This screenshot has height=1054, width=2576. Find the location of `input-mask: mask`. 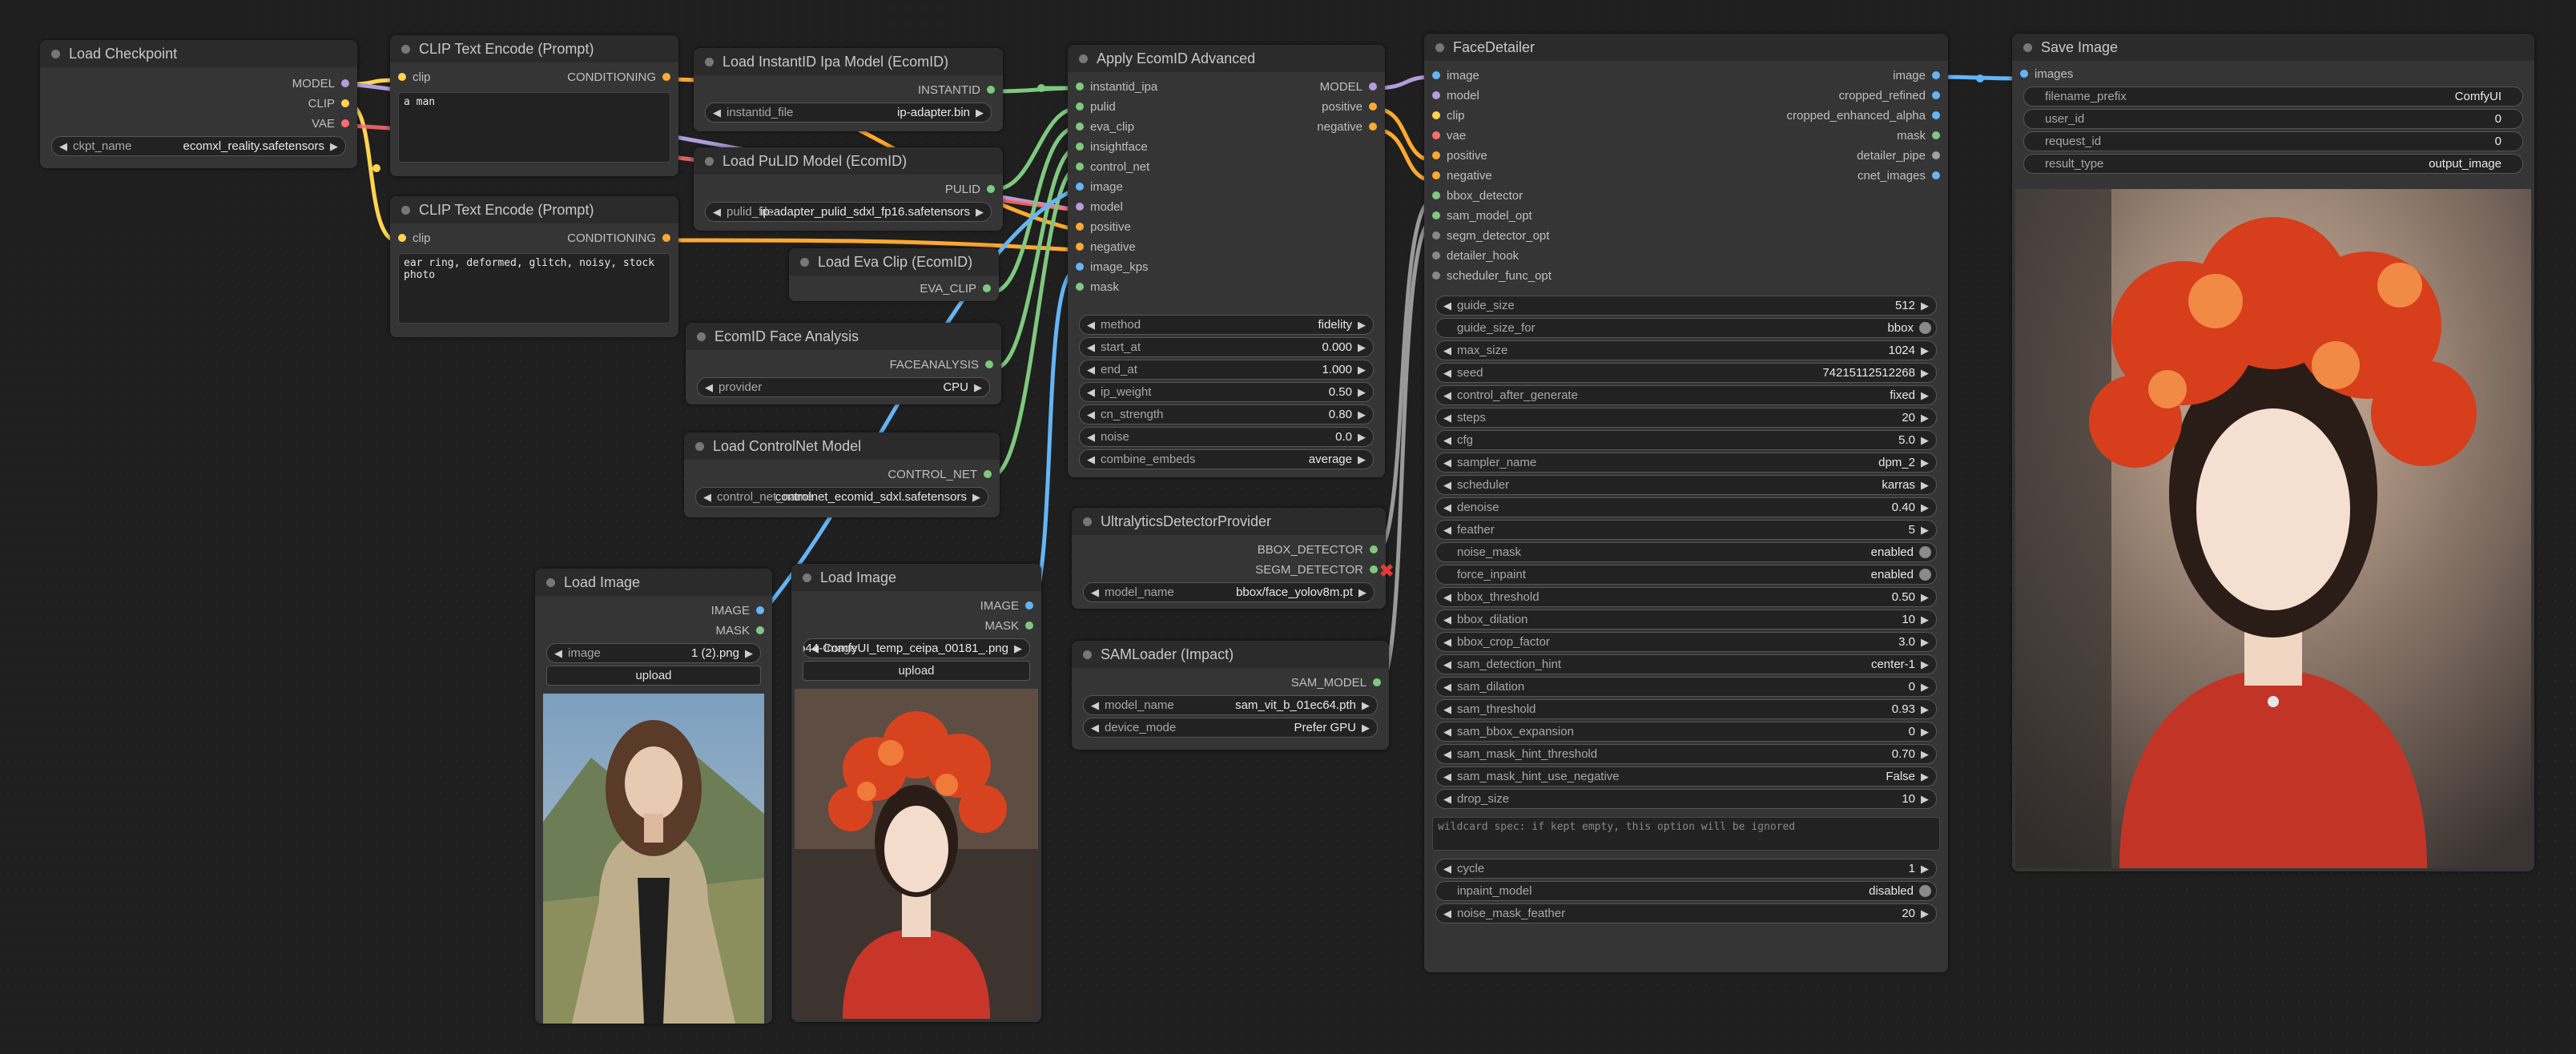

input-mask: mask is located at coordinates (1098, 287).